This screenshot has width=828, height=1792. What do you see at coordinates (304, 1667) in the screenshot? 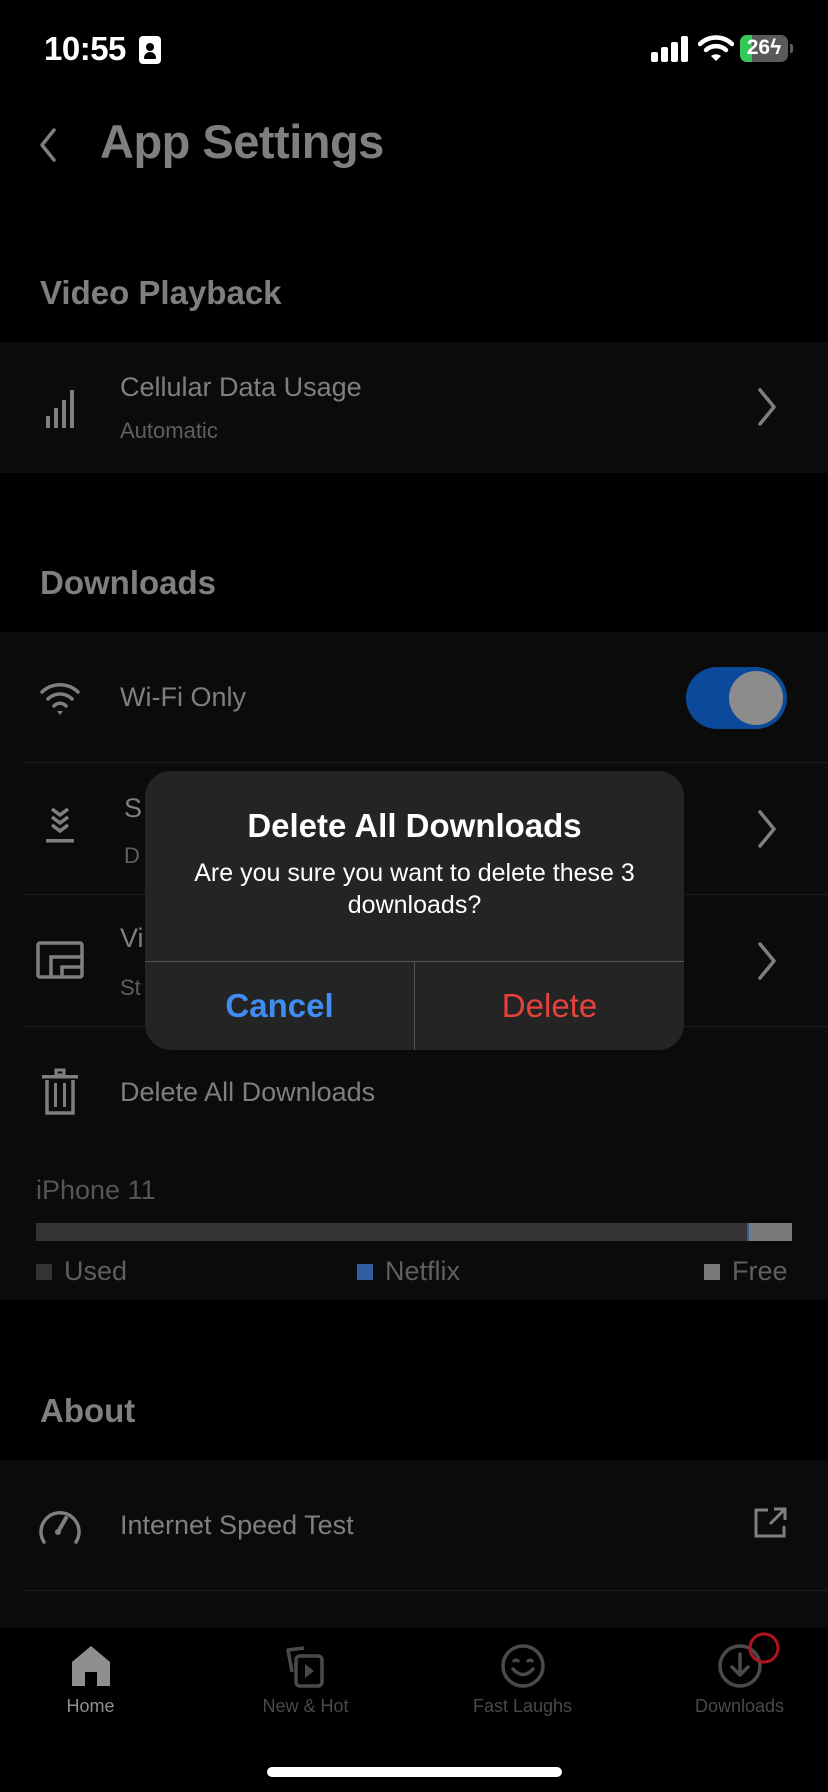
I see `new-hot-icon` at bounding box center [304, 1667].